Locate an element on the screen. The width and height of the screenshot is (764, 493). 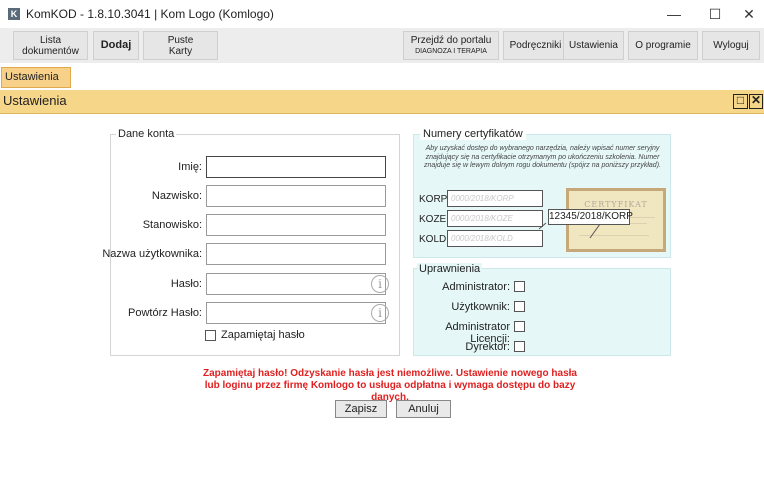
o-programie-button: O programie is located at coordinates (663, 45).